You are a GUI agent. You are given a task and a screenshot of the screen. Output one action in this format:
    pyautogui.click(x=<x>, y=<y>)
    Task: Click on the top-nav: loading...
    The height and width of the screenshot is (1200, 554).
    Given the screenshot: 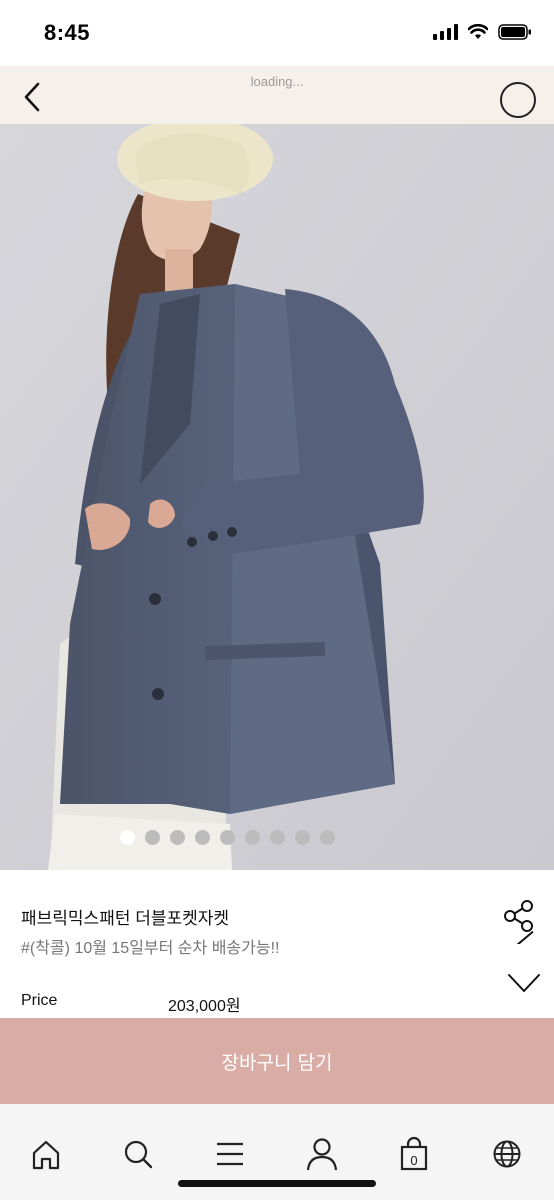 What is the action you would take?
    pyautogui.click(x=277, y=95)
    